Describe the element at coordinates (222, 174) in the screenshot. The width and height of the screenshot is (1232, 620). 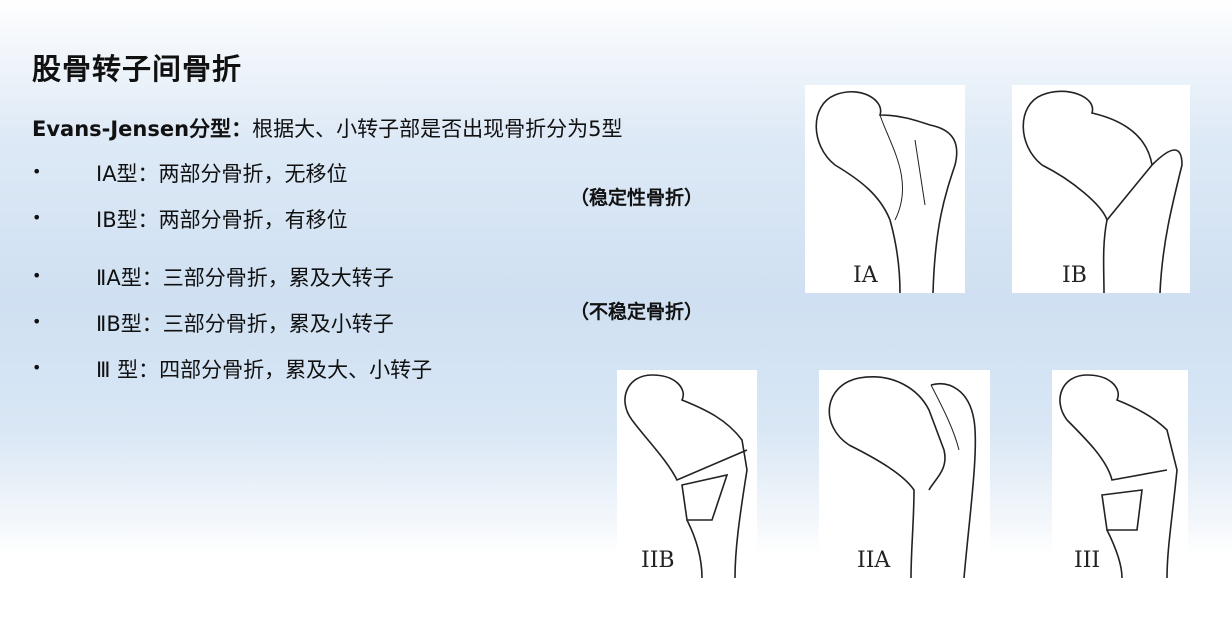
I see `item-text: ⅠA型：两部分骨折，无移位` at that location.